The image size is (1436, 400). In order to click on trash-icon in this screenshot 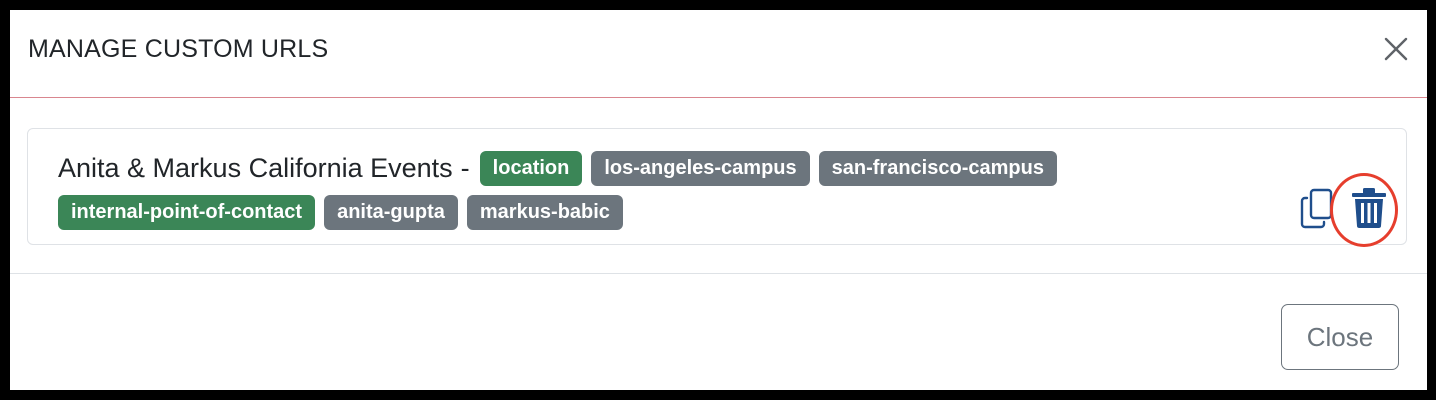, I will do `click(1369, 208)`.